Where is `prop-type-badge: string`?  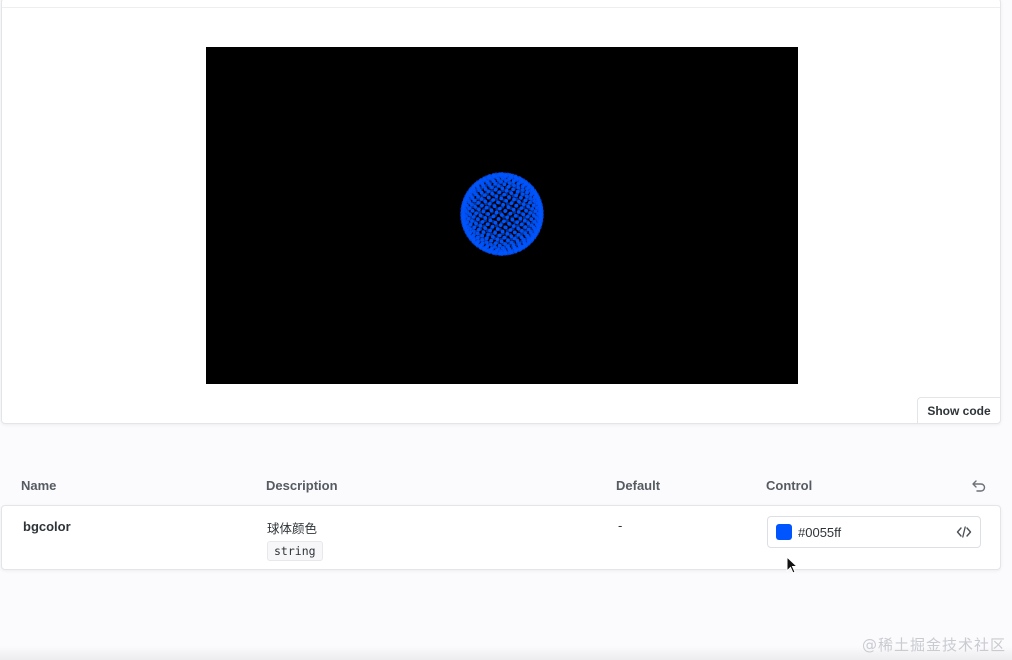 prop-type-badge: string is located at coordinates (295, 551).